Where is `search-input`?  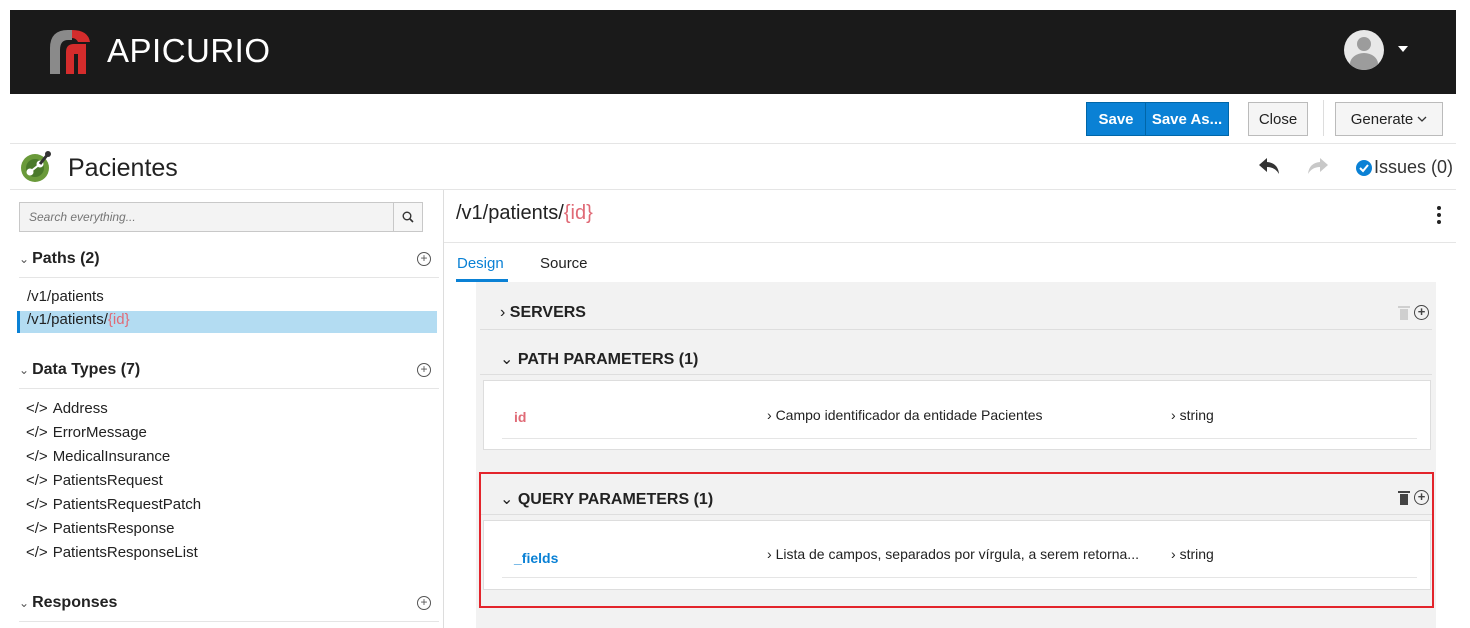 search-input is located at coordinates (206, 217).